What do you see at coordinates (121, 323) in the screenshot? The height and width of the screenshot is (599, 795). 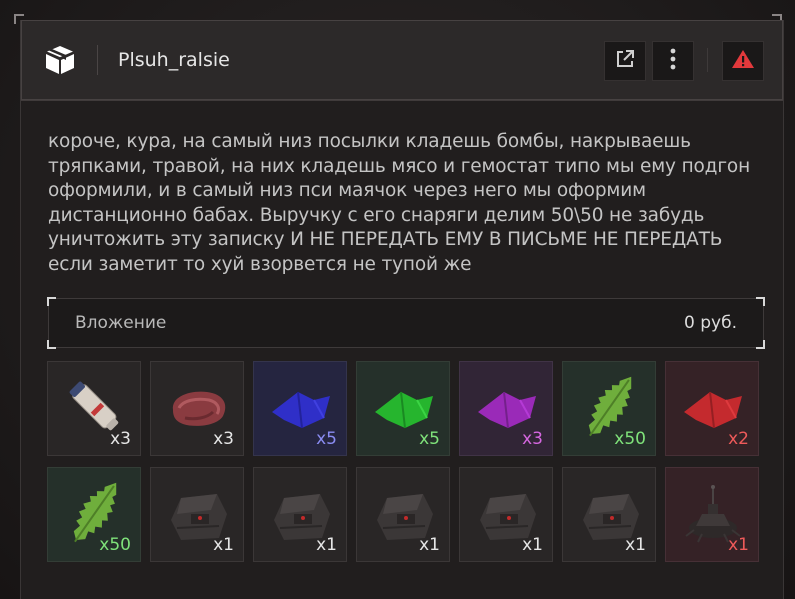 I see `attachment-label: Вложение` at bounding box center [121, 323].